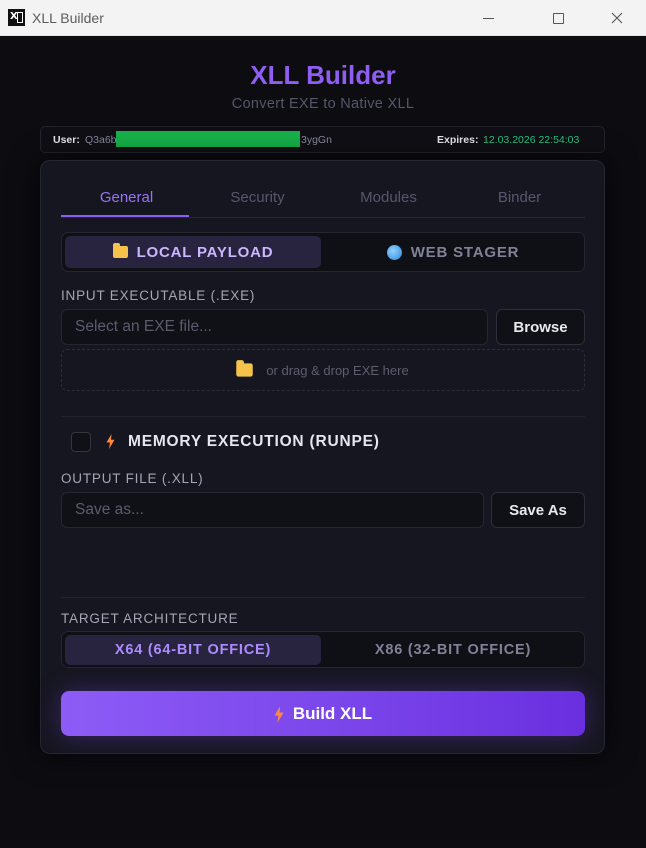 The image size is (646, 848). I want to click on app-subtitle: Convert EXE to Native XLL, so click(323, 104).